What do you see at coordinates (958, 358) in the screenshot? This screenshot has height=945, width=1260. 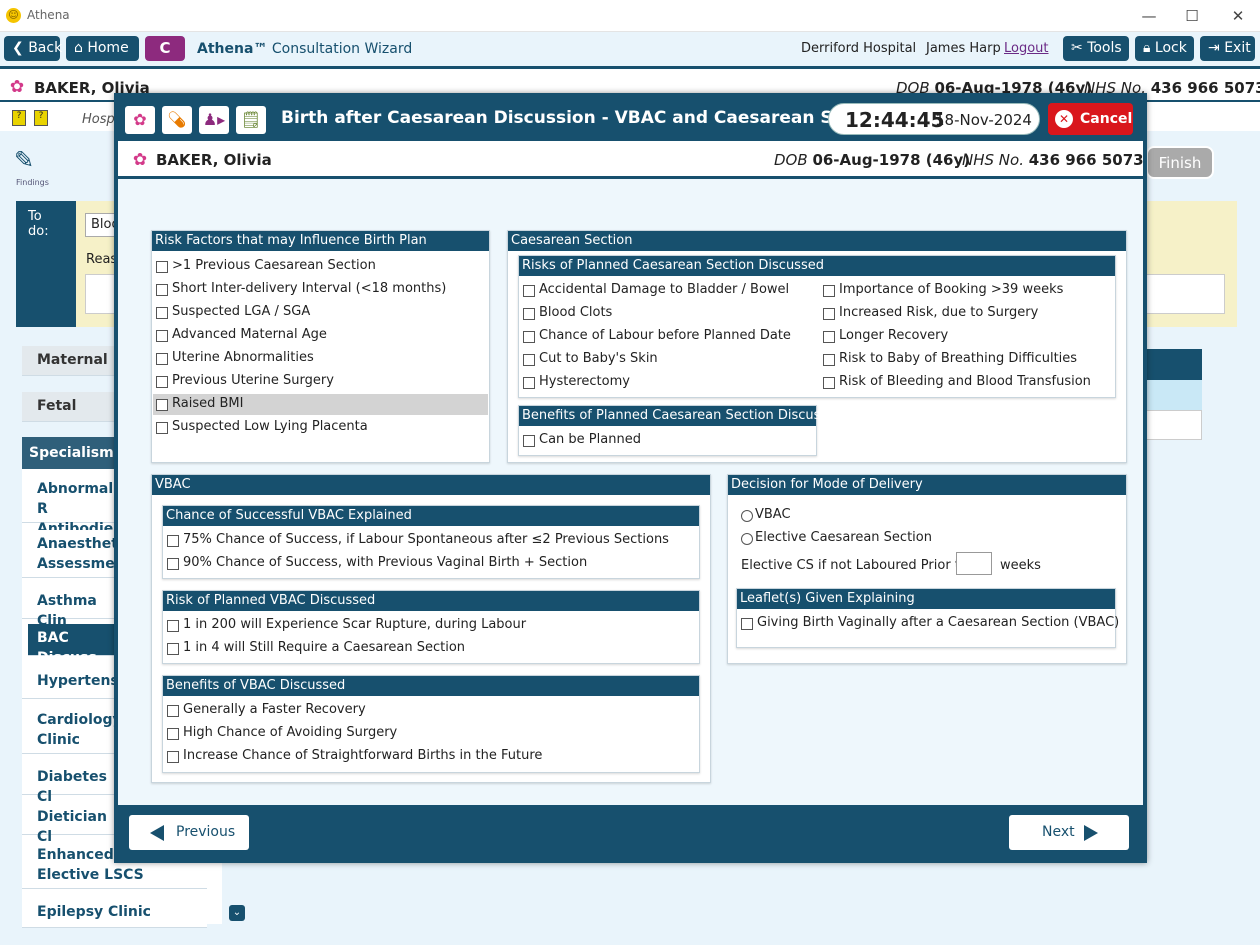 I see `checkbox-label: Risk to Baby of Breathing Difficulties` at bounding box center [958, 358].